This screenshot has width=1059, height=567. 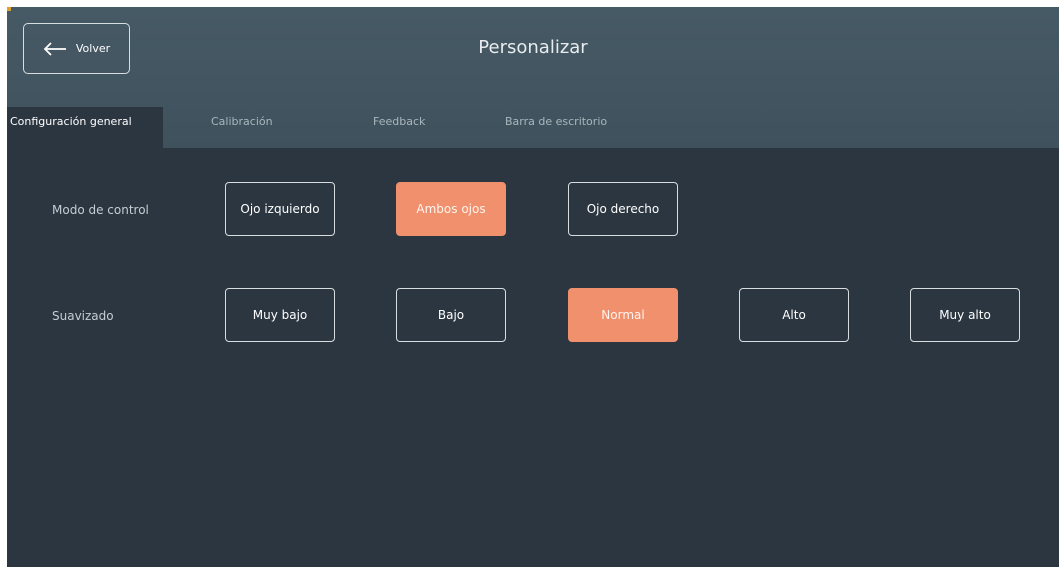 What do you see at coordinates (399, 127) in the screenshot?
I see `tab-feedback: Feedback` at bounding box center [399, 127].